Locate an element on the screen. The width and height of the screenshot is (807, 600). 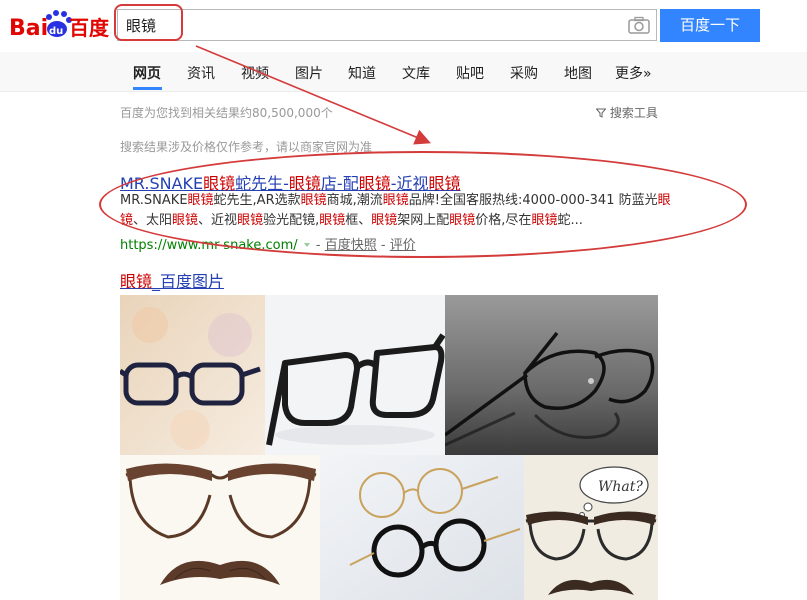
images-section-link: 眼镜_百度图片 is located at coordinates (172, 280).